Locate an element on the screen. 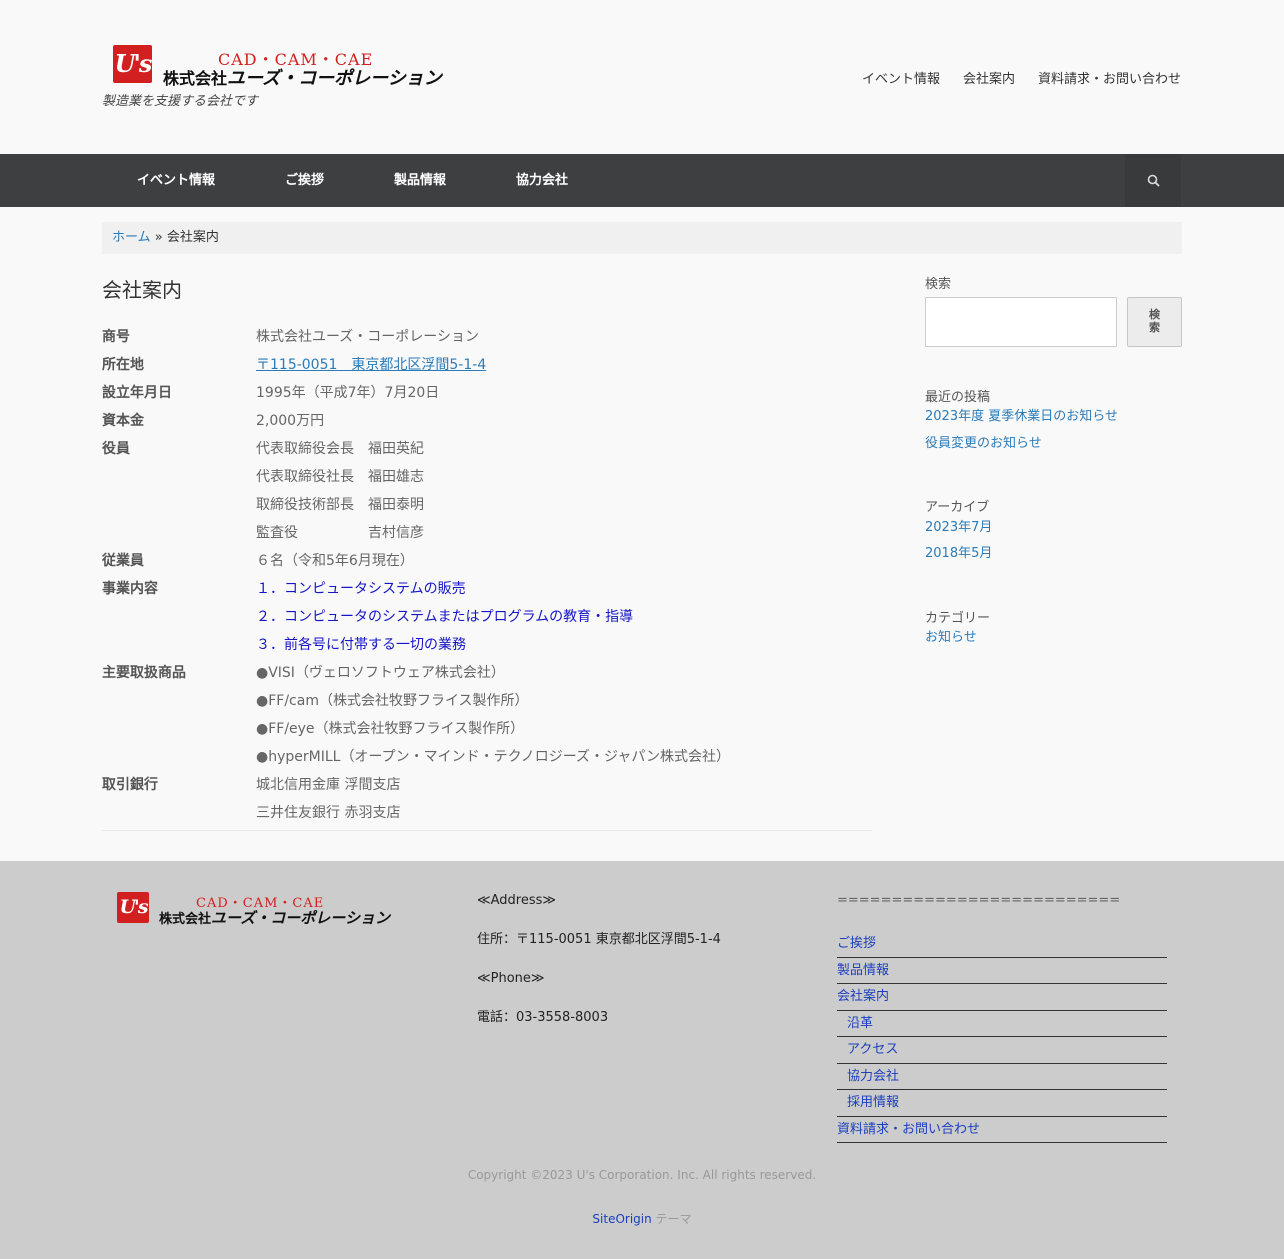  footer-menu-item: 沿革 is located at coordinates (1002, 1024).